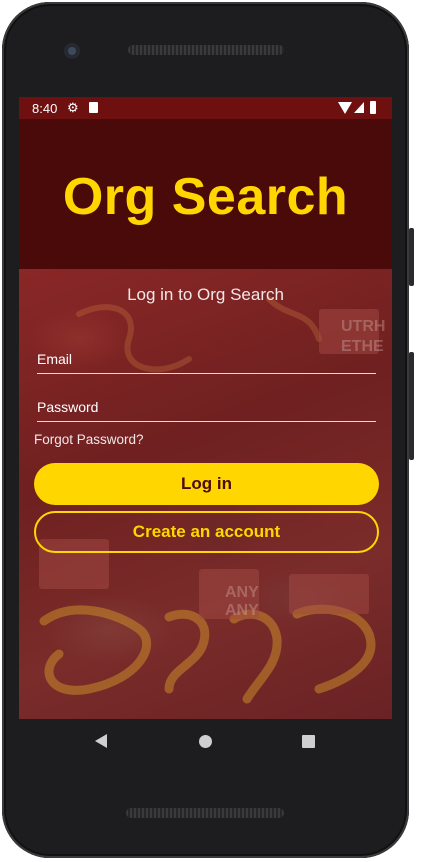 Image resolution: width=421 pixels, height=862 pixels. What do you see at coordinates (73, 107) in the screenshot?
I see `gear-icon: ⚙` at bounding box center [73, 107].